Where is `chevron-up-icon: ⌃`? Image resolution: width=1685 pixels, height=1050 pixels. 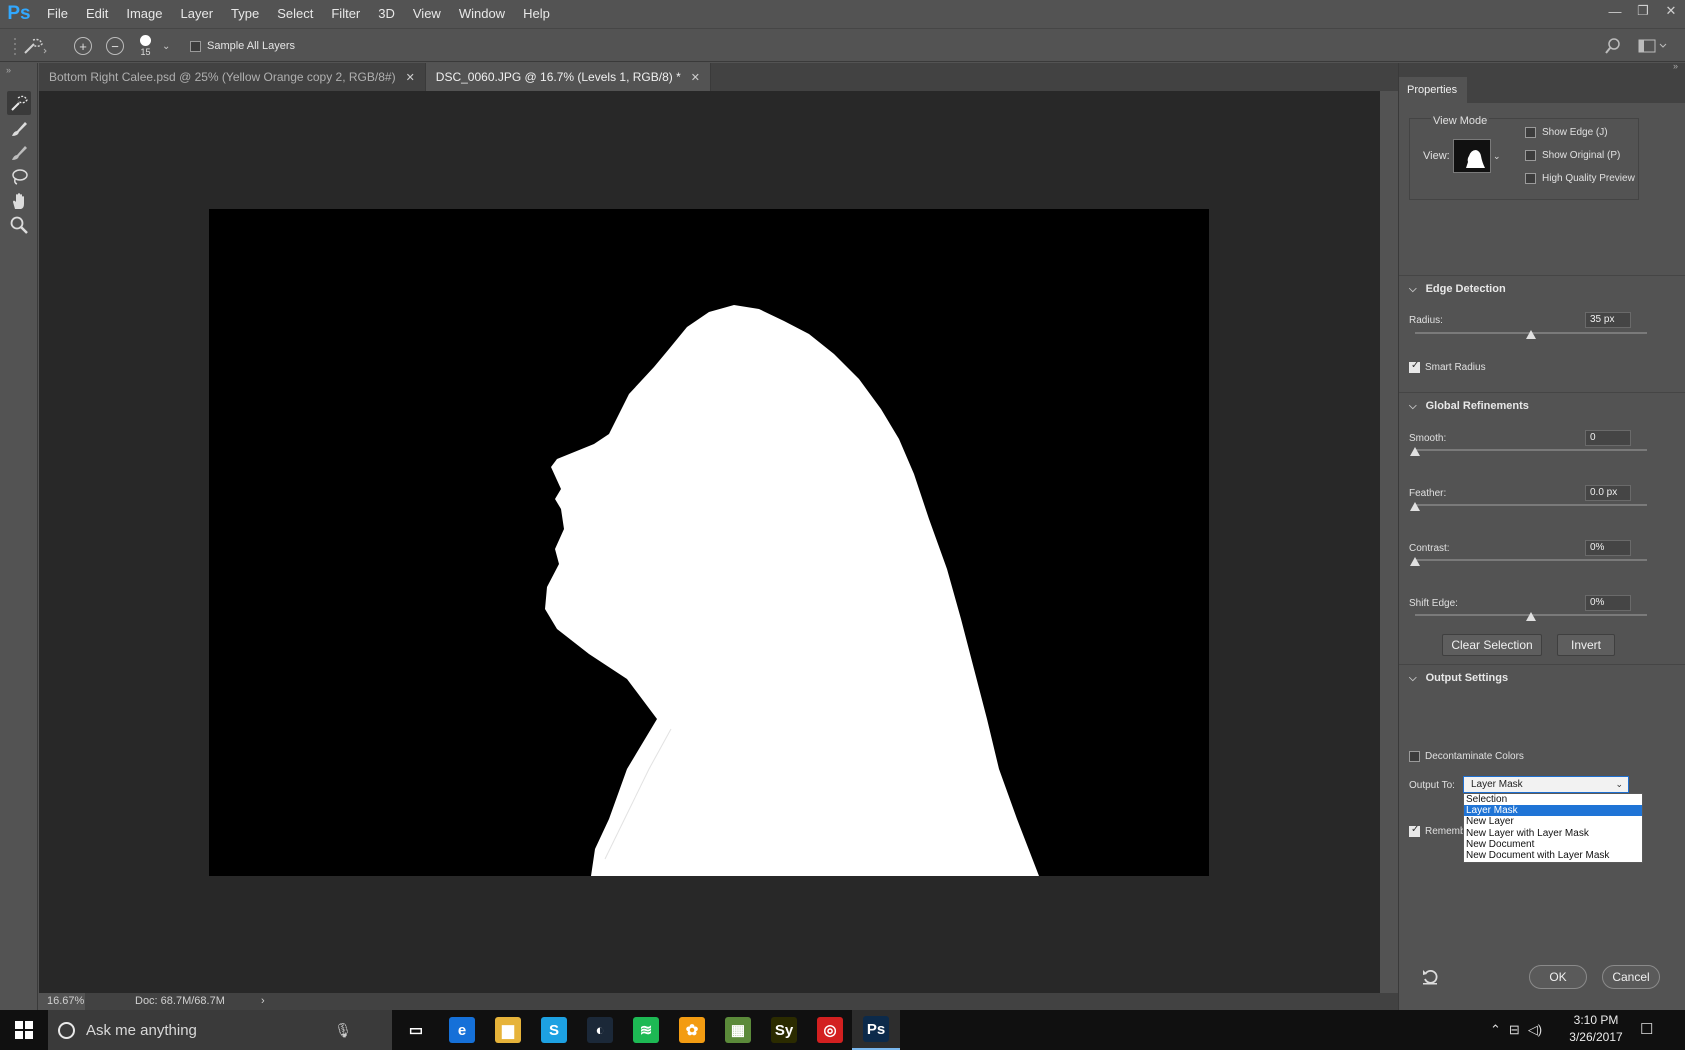 chevron-up-icon: ⌃ is located at coordinates (1495, 1030).